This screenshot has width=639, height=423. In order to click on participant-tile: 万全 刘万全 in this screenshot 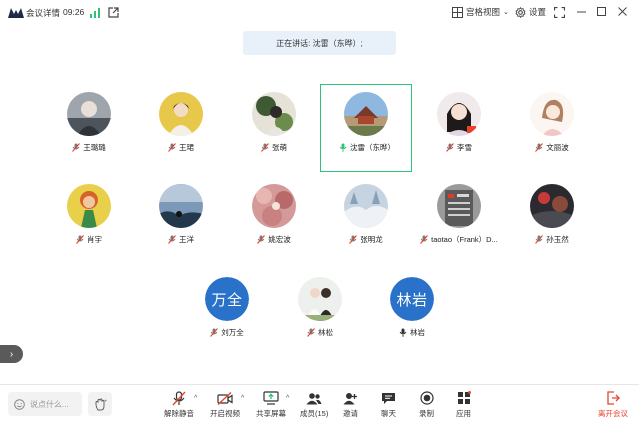, I will do `click(227, 313)`.